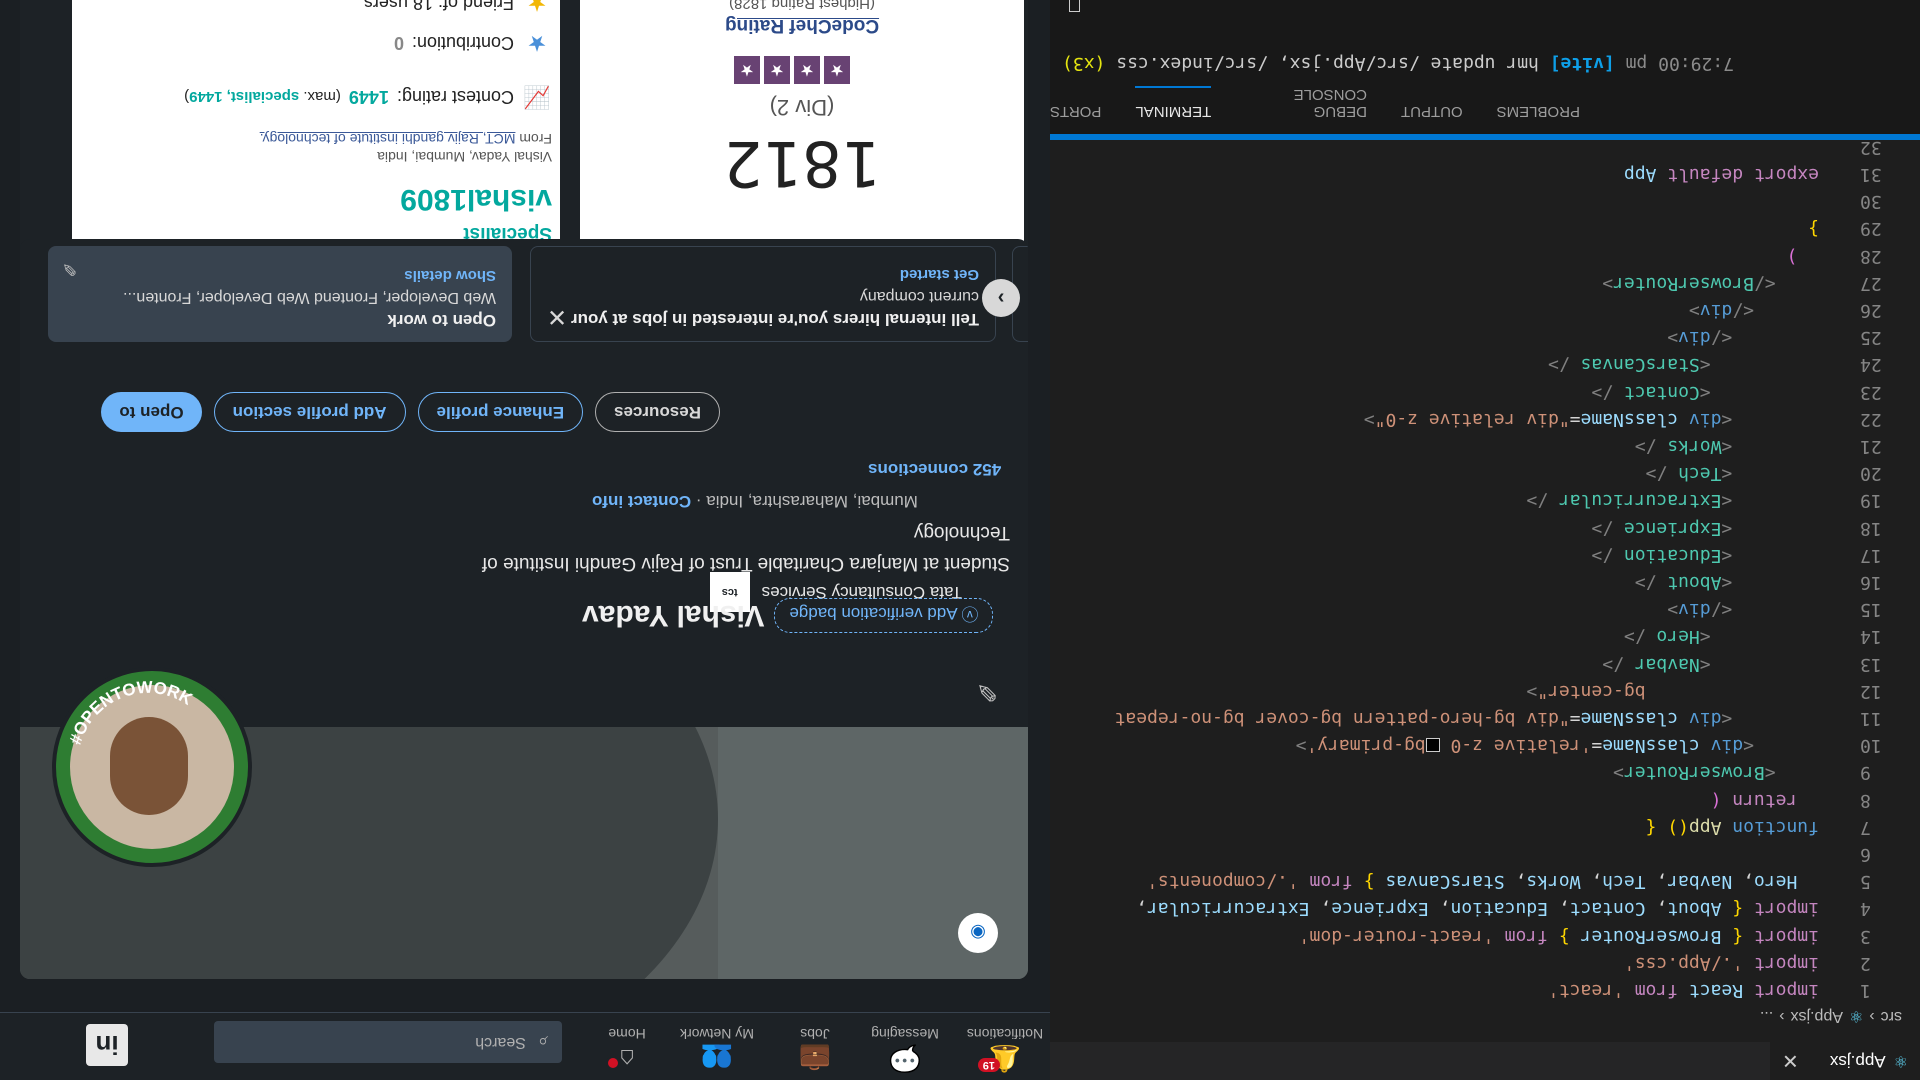  Describe the element at coordinates (657, 412) in the screenshot. I see `resources-button: Resources` at that location.